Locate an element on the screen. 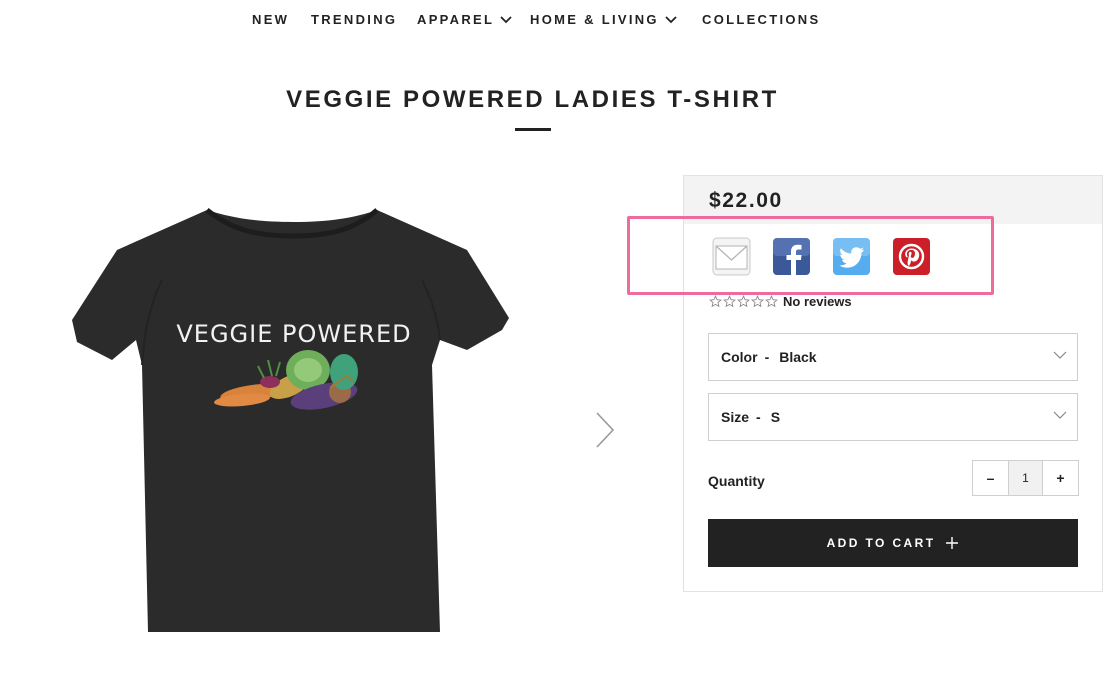 Image resolution: width=1115 pixels, height=679 pixels. nav-item-label: COLLECTIONS is located at coordinates (761, 19).